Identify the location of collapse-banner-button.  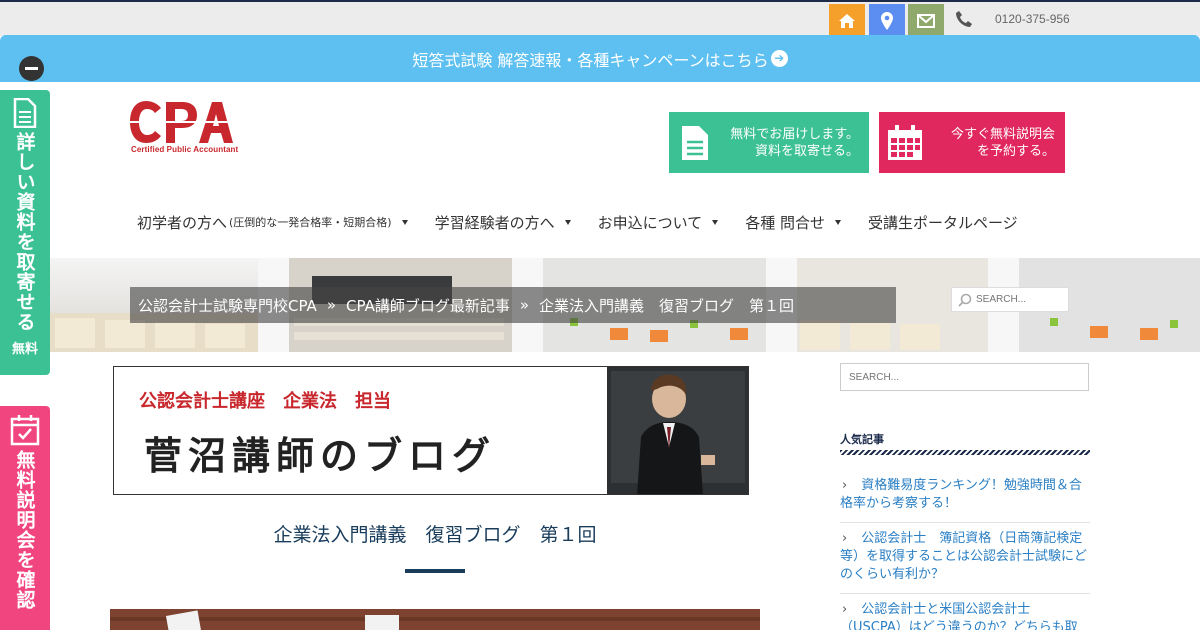
(31, 68).